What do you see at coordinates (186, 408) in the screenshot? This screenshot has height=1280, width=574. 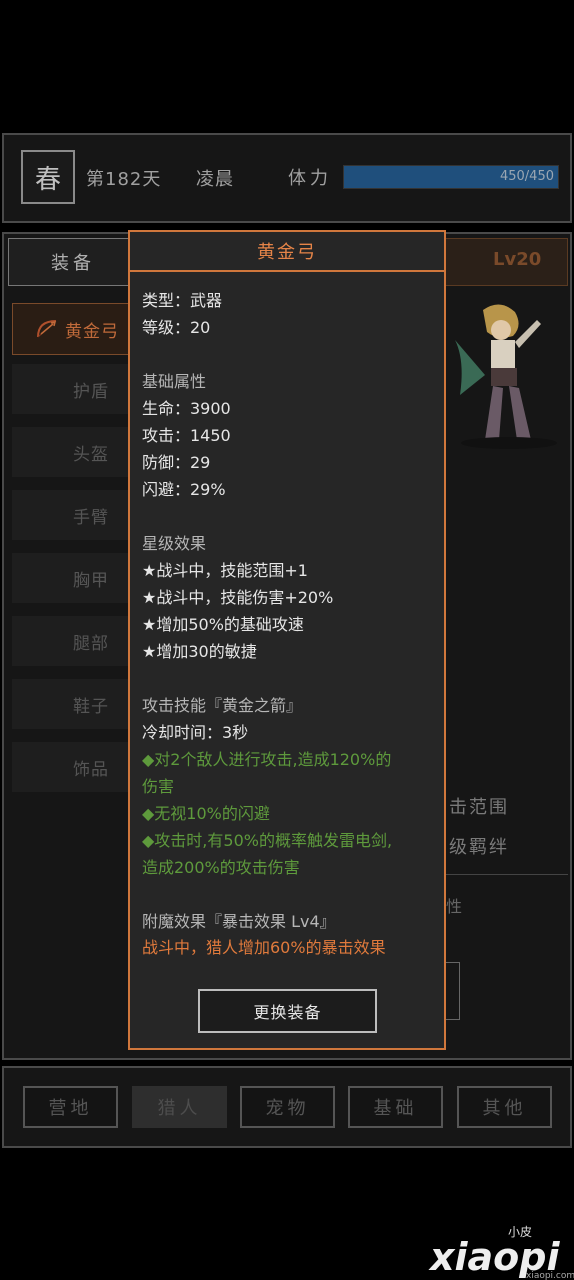 I see `stat-hp: 生命：3900` at bounding box center [186, 408].